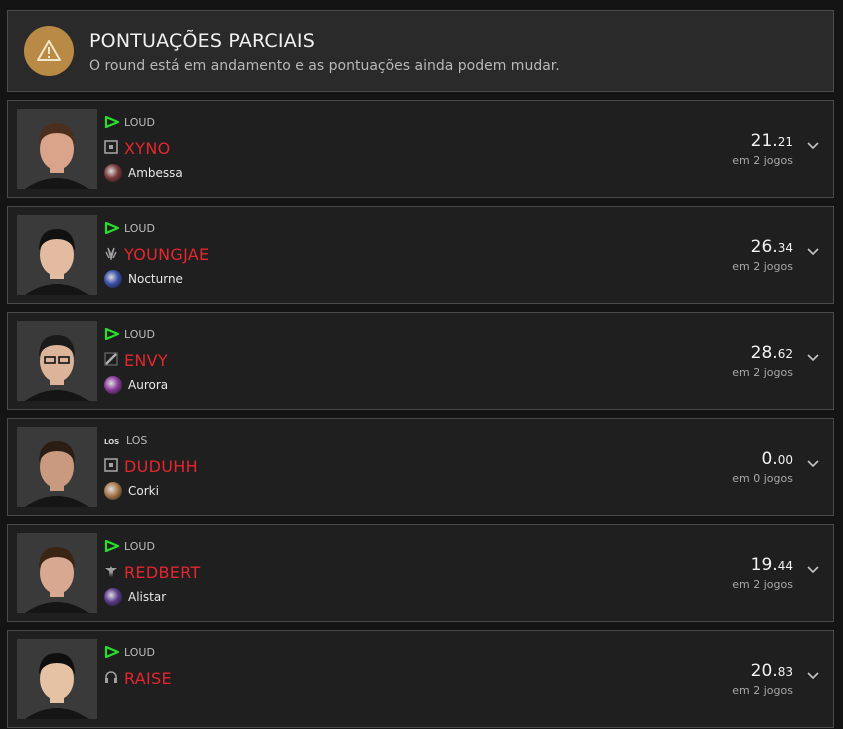  Describe the element at coordinates (785, 142) in the screenshot. I see `score-decimal: 21` at that location.